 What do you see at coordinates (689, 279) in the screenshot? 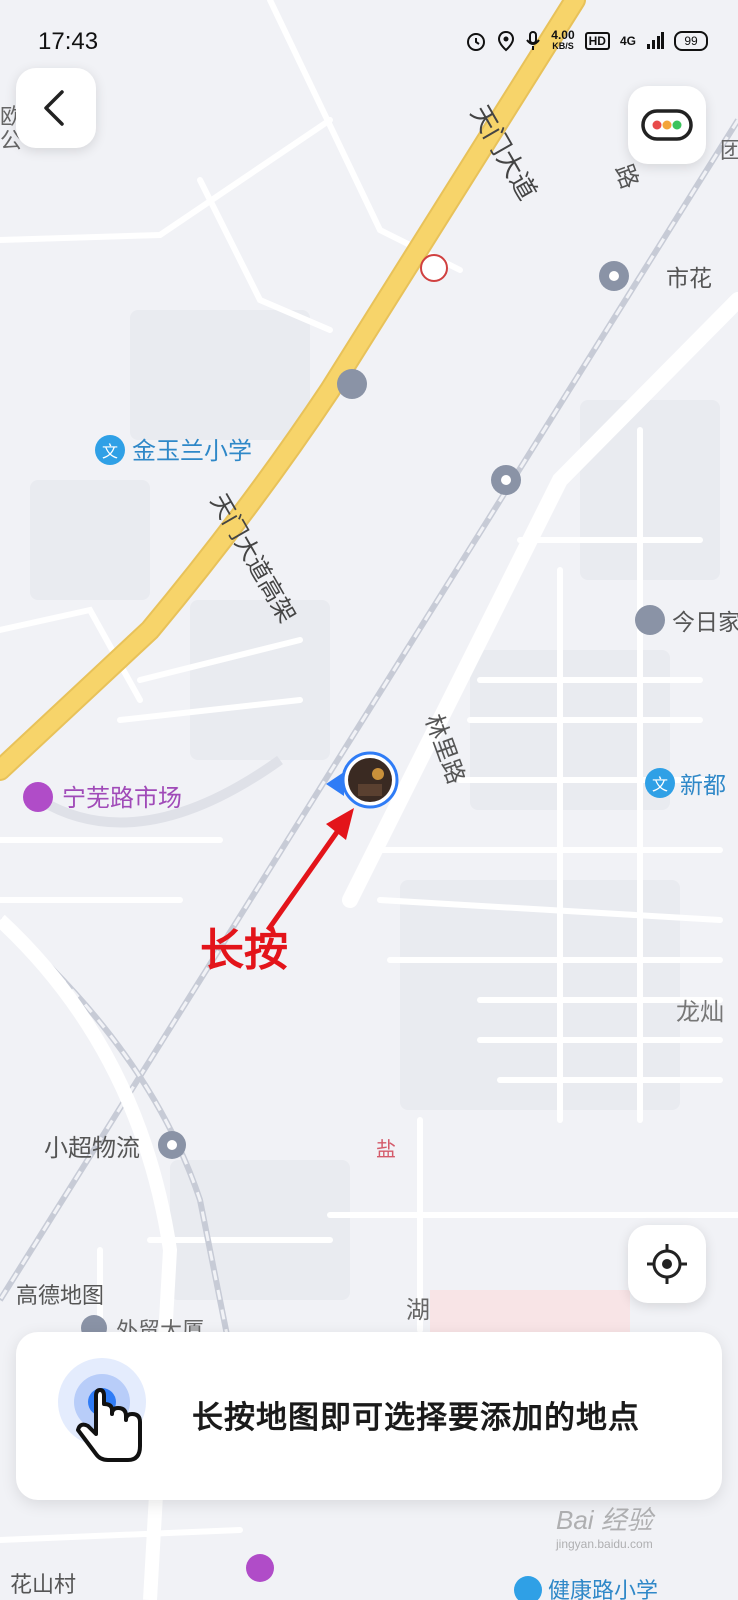
I see `poi-label: 市花` at bounding box center [689, 279].